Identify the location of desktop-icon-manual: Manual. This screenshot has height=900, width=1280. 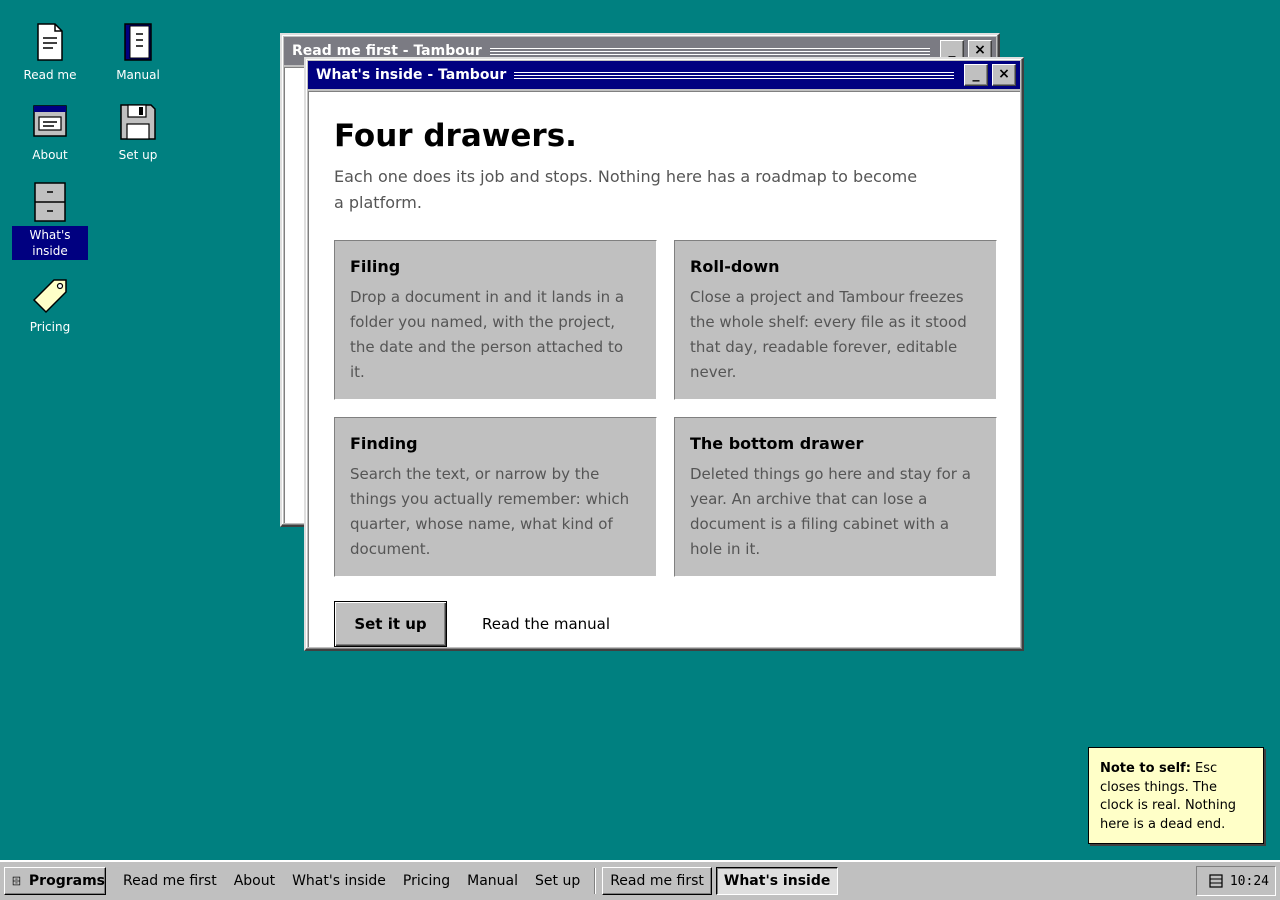
(138, 53).